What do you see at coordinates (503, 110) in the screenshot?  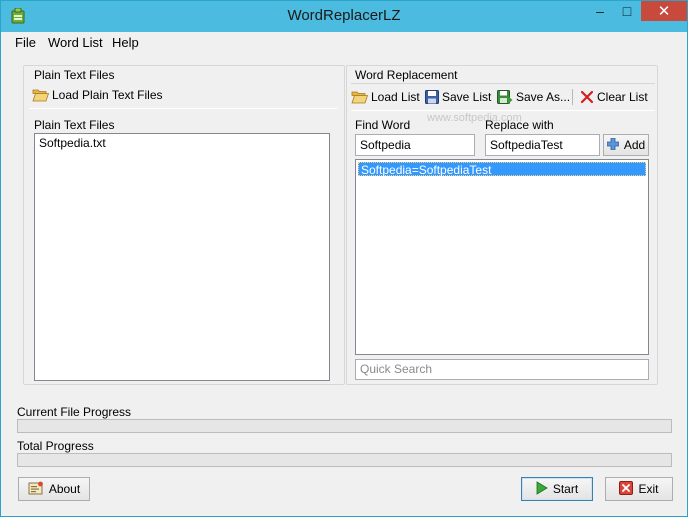 I see `toolbar-bottom-divider` at bounding box center [503, 110].